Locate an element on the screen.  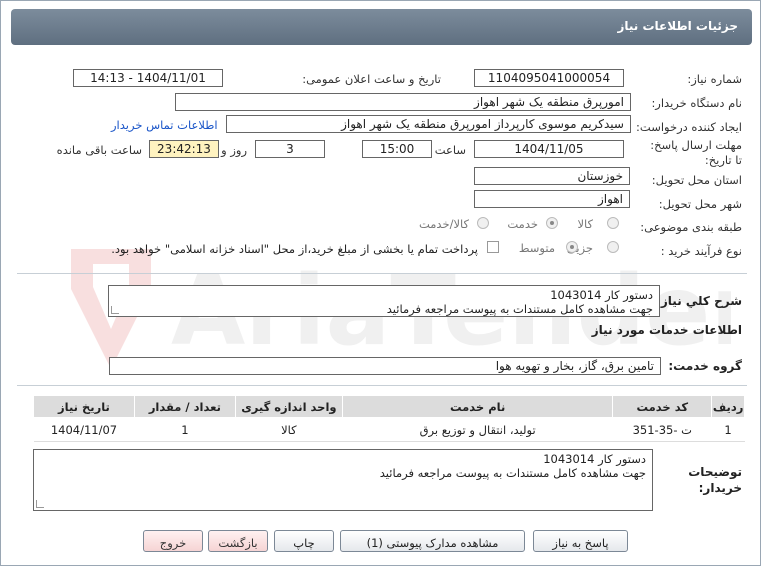
category-option-goods: کالا is located at coordinates (585, 224).